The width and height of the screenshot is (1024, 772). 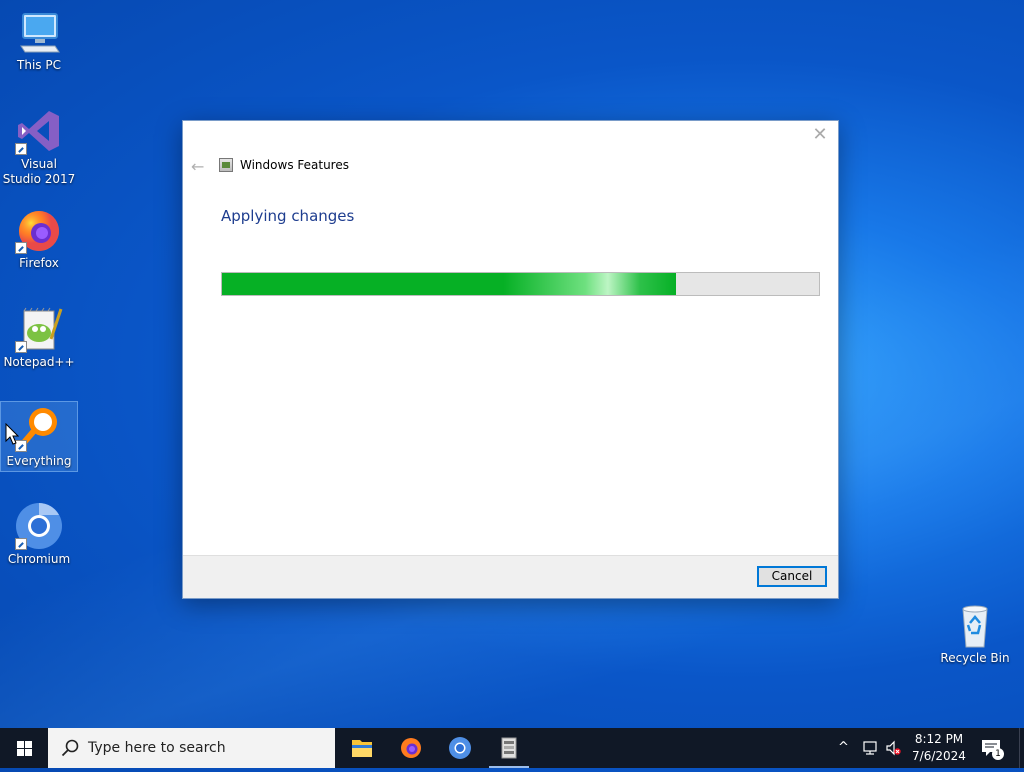 I want to click on cancel-button: Cancel, so click(x=792, y=576).